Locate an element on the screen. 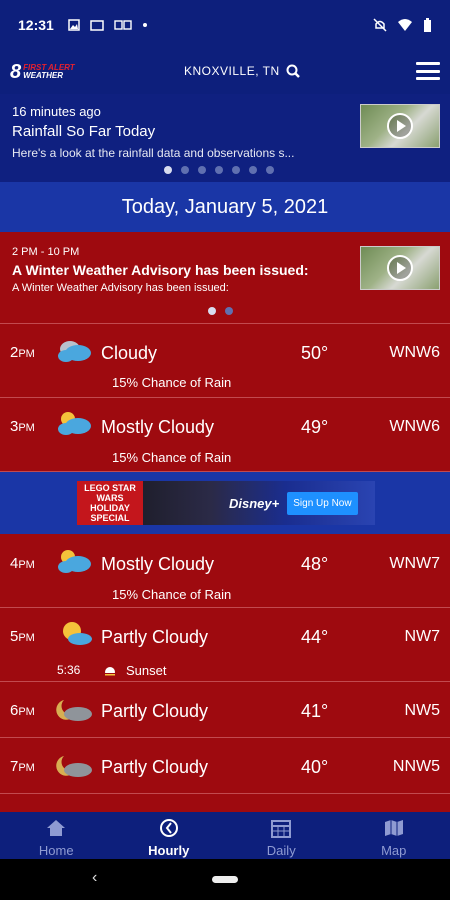  status-time: 12:31 is located at coordinates (36, 25).